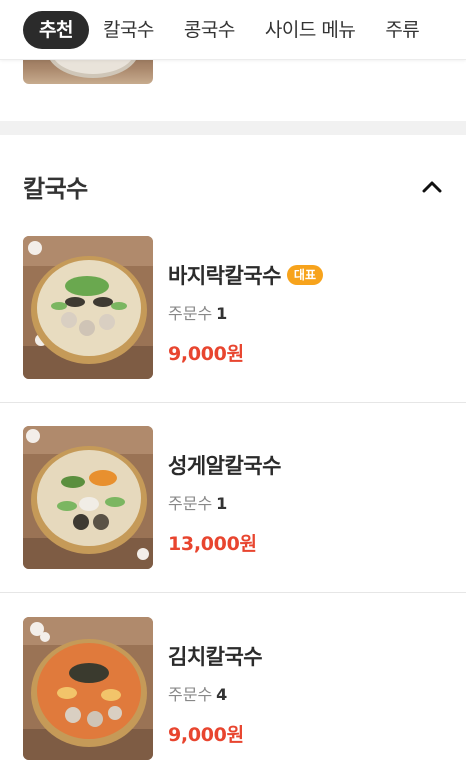  I want to click on signature-badge: 대표, so click(305, 275).